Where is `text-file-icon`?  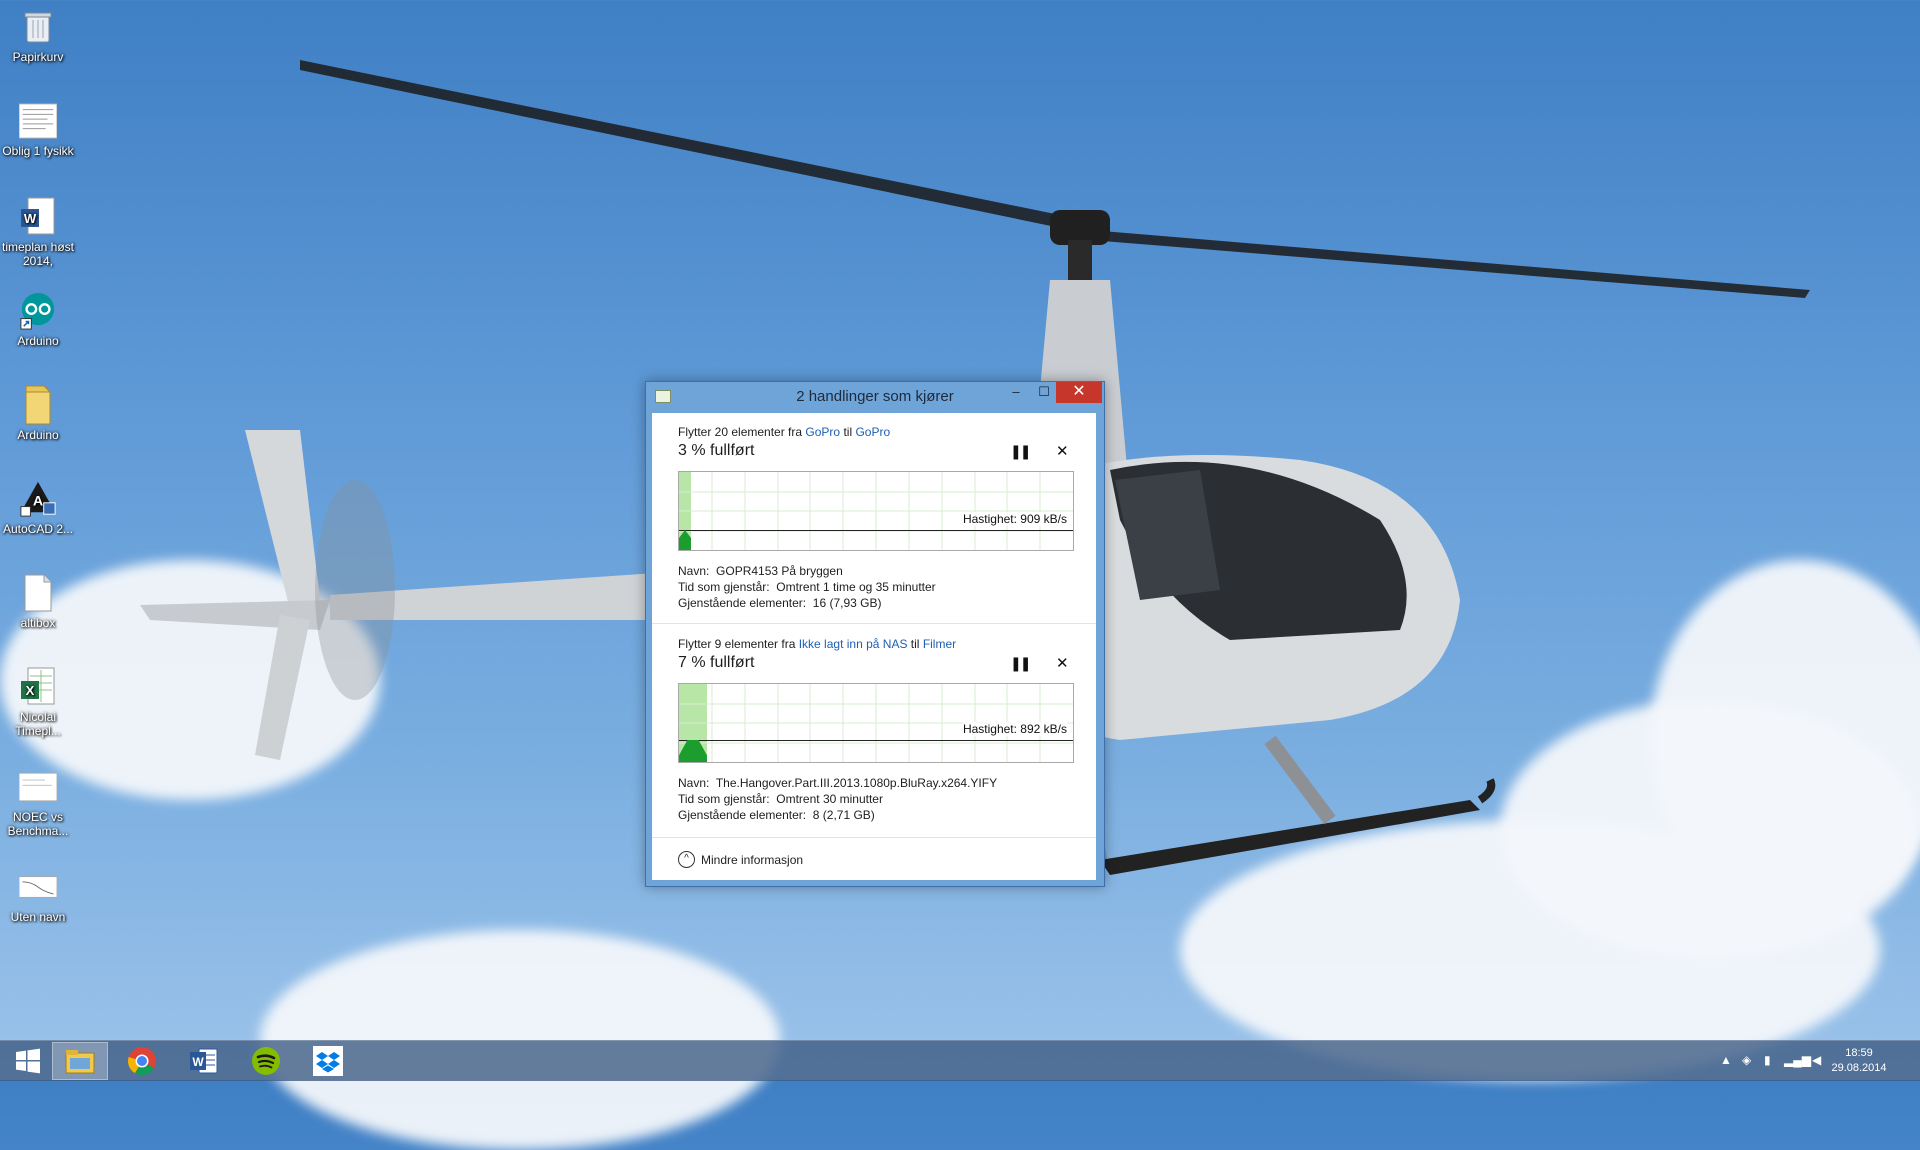 text-file-icon is located at coordinates (38, 593).